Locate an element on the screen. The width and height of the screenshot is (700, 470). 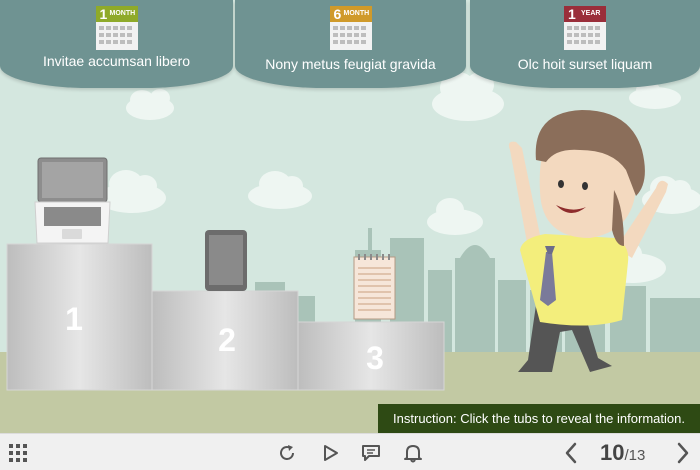
current-page: 10 is located at coordinates (612, 452).